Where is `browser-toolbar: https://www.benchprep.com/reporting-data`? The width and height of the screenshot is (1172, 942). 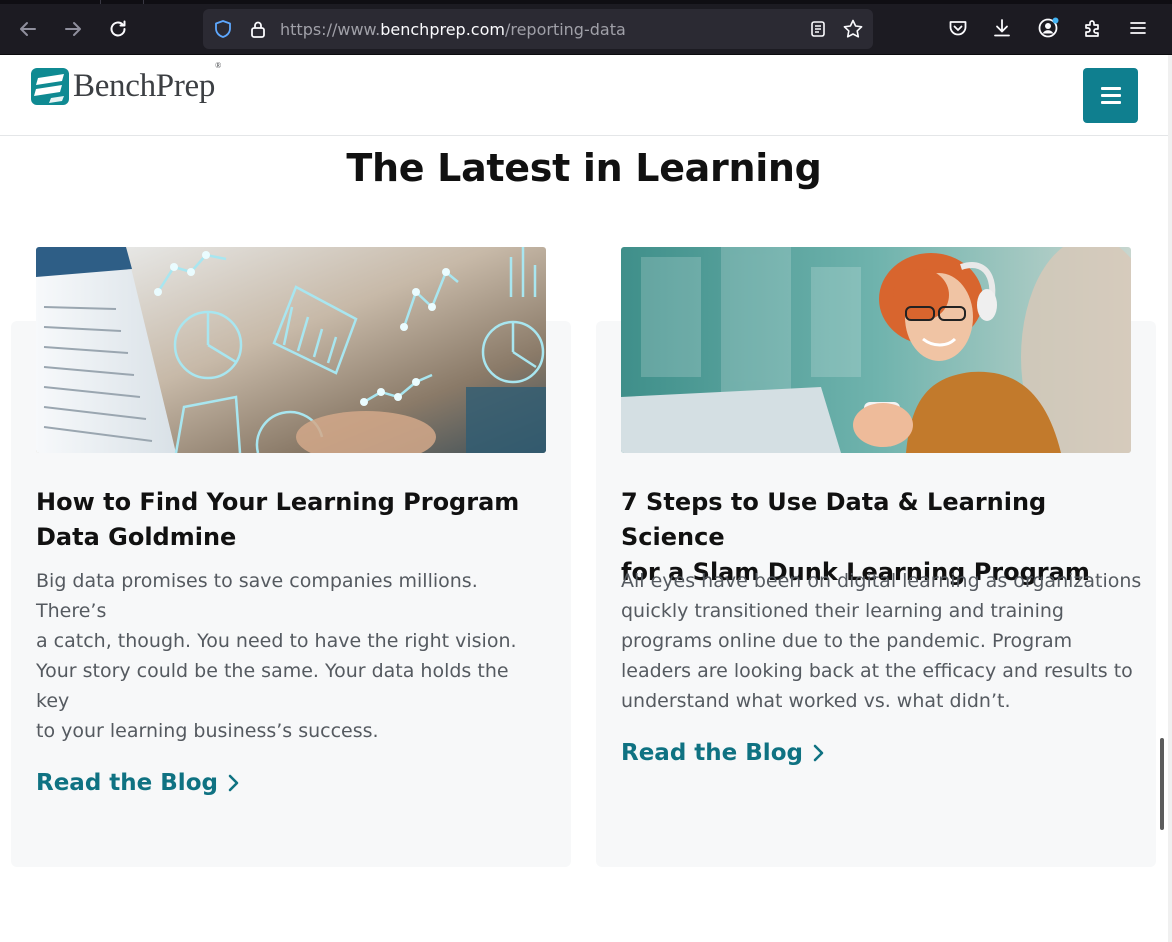
browser-toolbar: https://www.benchprep.com/reporting-data is located at coordinates (586, 27).